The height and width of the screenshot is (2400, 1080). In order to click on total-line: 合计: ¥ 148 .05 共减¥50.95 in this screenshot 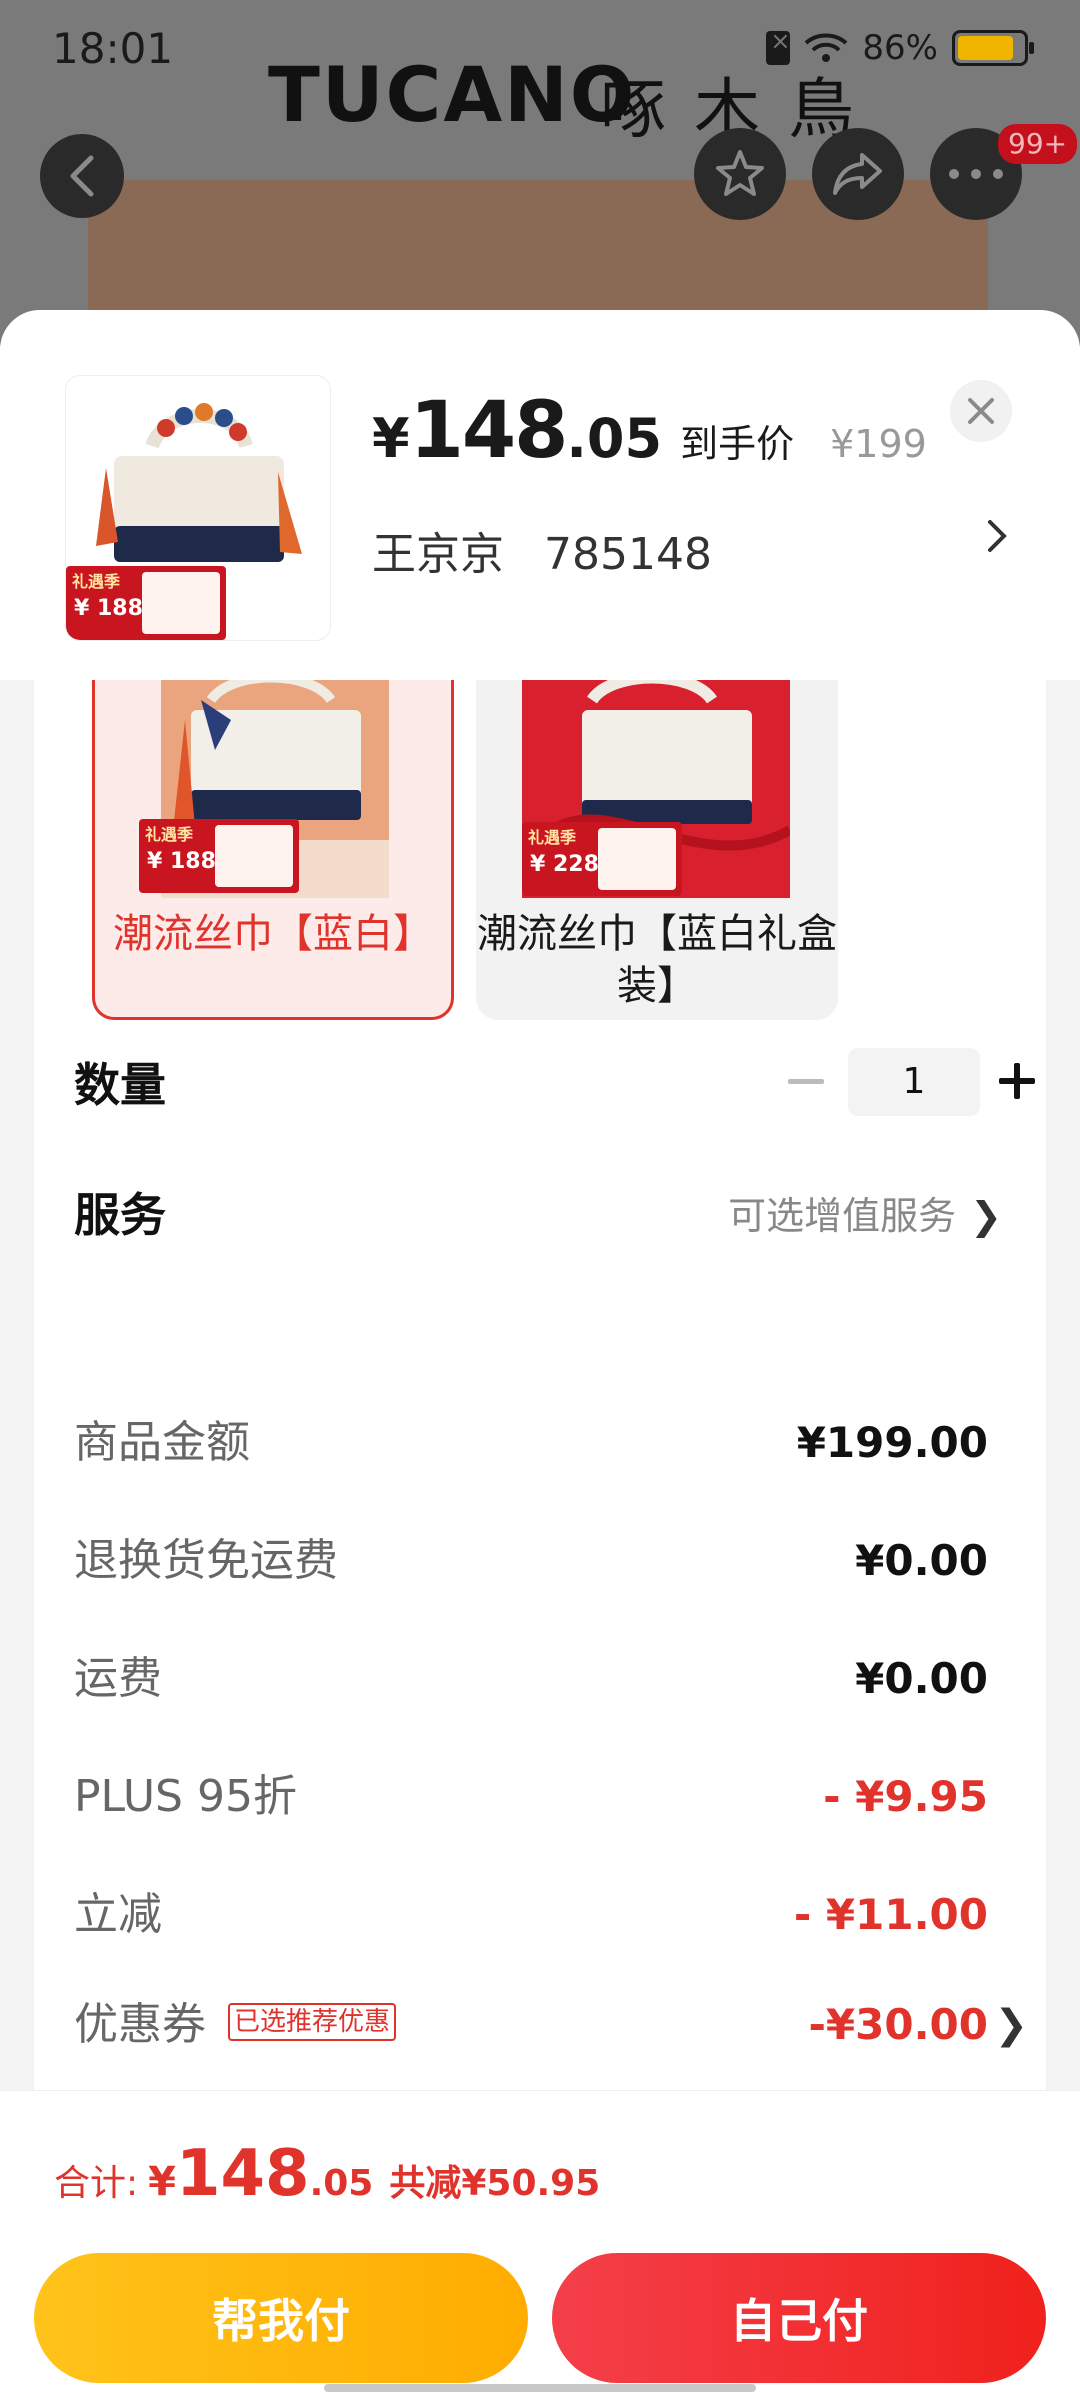, I will do `click(327, 2174)`.